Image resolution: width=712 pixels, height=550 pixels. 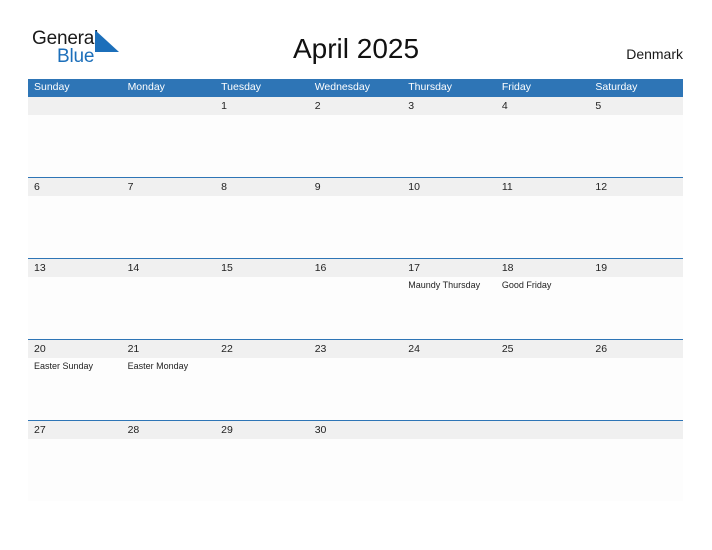 I want to click on day-event: Maundy Thursday, so click(x=444, y=285).